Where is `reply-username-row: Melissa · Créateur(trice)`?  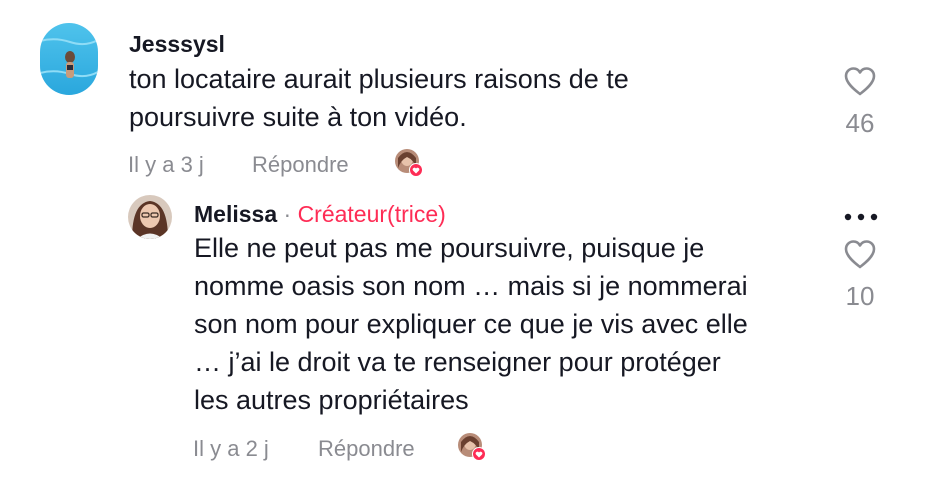
reply-username-row: Melissa · Créateur(trice) is located at coordinates (320, 214).